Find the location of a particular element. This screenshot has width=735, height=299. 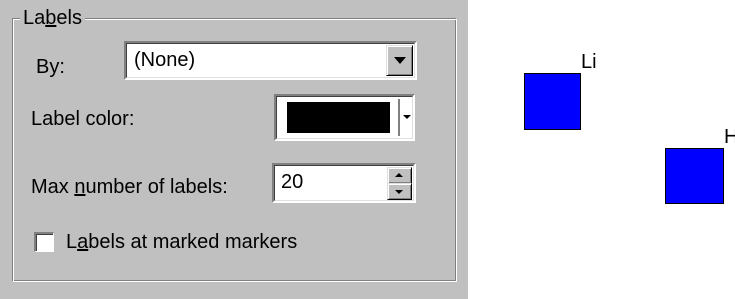

max-labels-label: Max number of labels: is located at coordinates (129, 187).